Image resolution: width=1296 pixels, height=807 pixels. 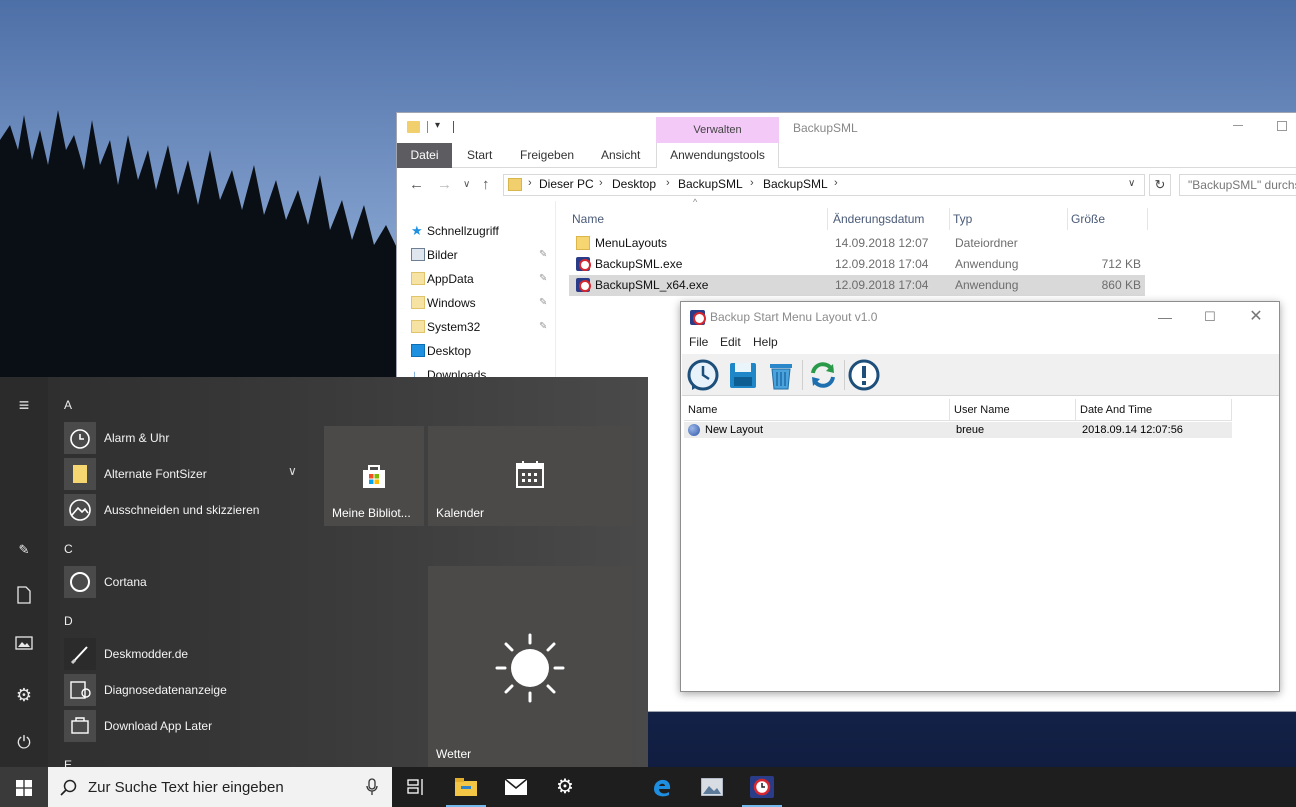 I want to click on mail-icon, so click(x=516, y=787).